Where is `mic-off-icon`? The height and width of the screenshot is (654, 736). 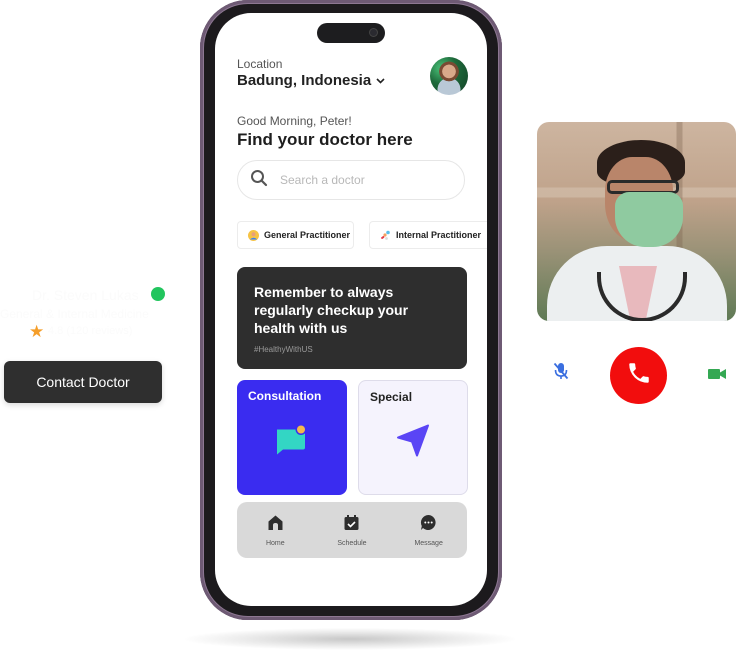 mic-off-icon is located at coordinates (561, 373).